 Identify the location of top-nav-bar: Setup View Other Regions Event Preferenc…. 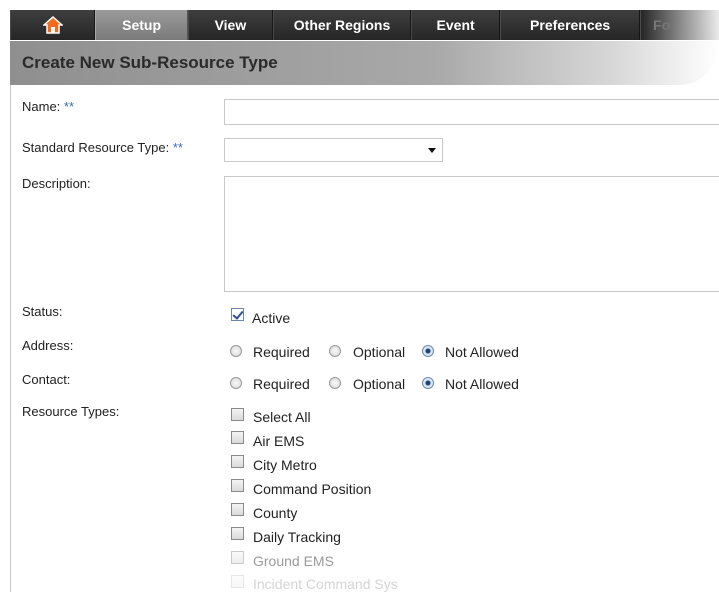
(364, 25).